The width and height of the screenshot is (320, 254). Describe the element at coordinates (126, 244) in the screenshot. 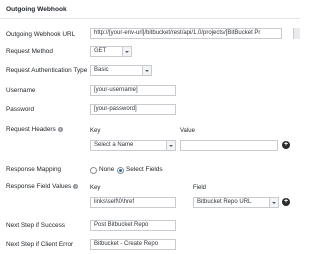

I see `next-client-error-value: Bitbucket - Create Repo` at that location.